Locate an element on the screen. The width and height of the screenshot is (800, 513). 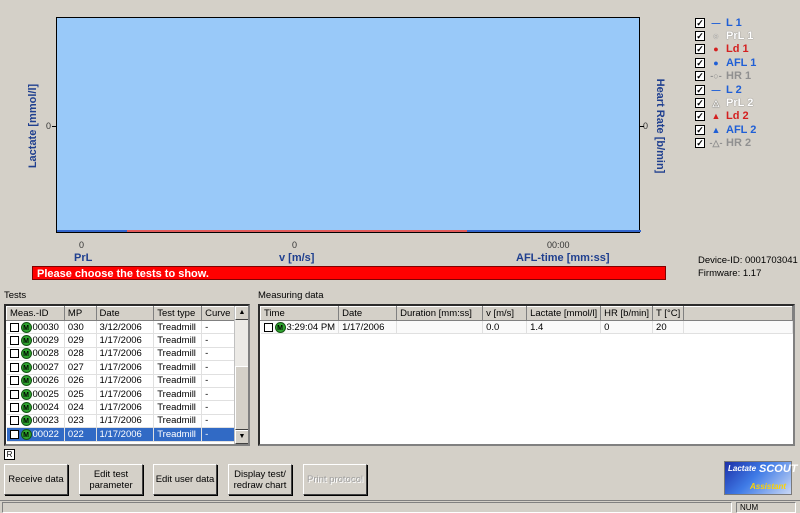
cell-meas-id: M 00024 is located at coordinates (35, 407).